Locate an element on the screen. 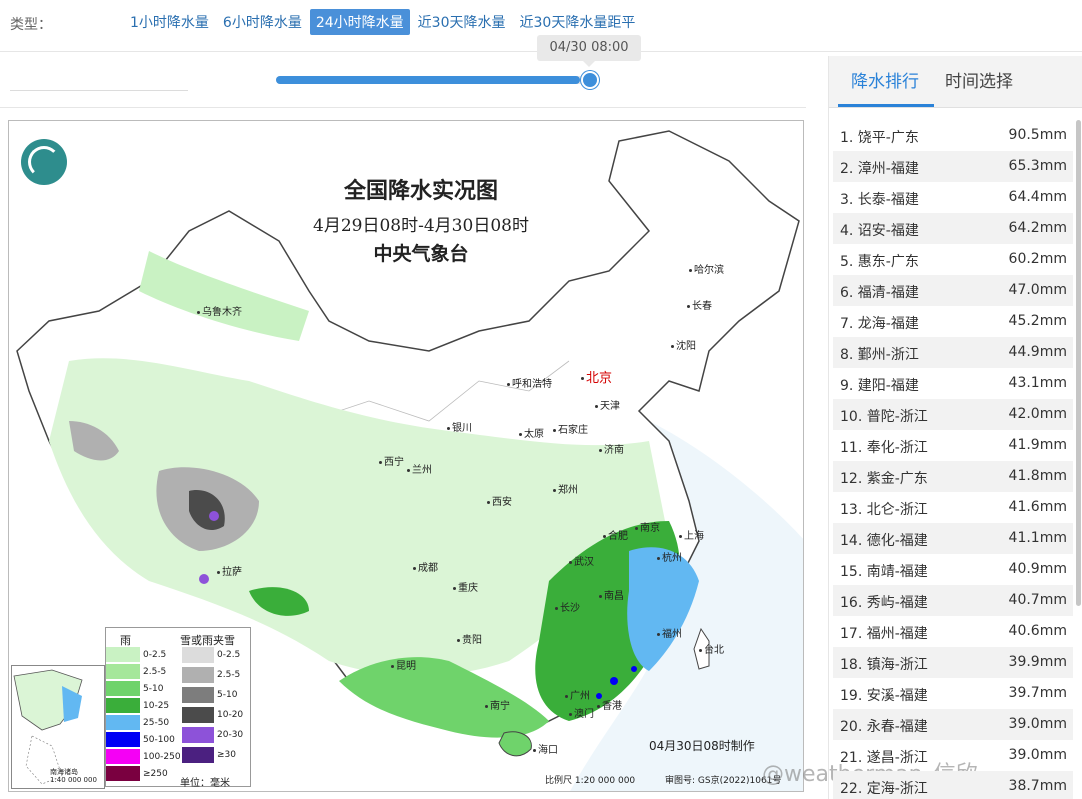 The height and width of the screenshot is (799, 1082). ranking-value: 60.2mm is located at coordinates (1037, 259).